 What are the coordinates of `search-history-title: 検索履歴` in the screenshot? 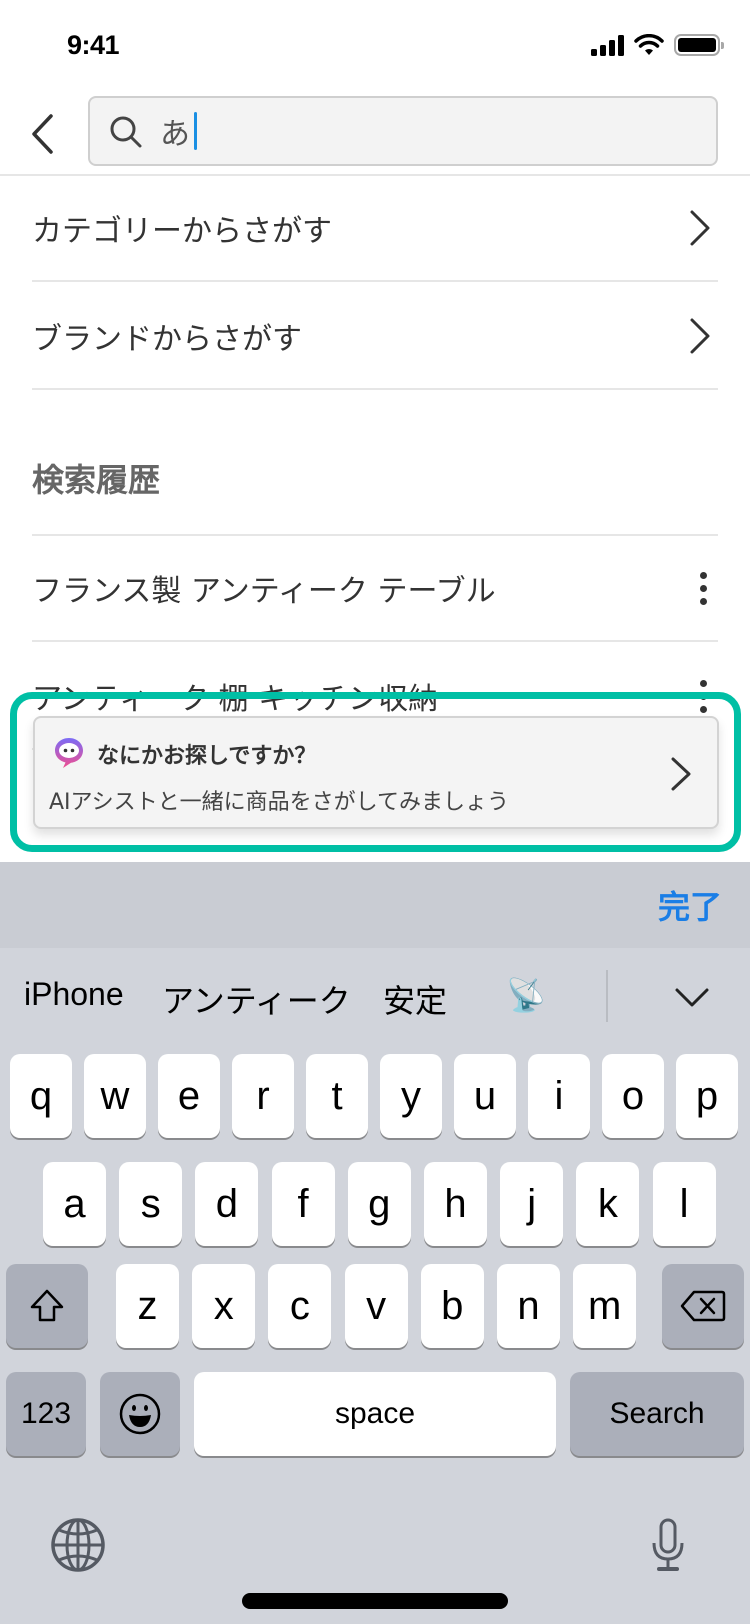 It's located at (96, 480).